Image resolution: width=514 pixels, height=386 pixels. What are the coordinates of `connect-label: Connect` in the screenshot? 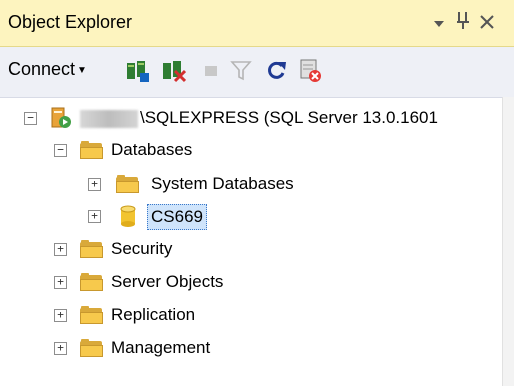 It's located at (42, 69).